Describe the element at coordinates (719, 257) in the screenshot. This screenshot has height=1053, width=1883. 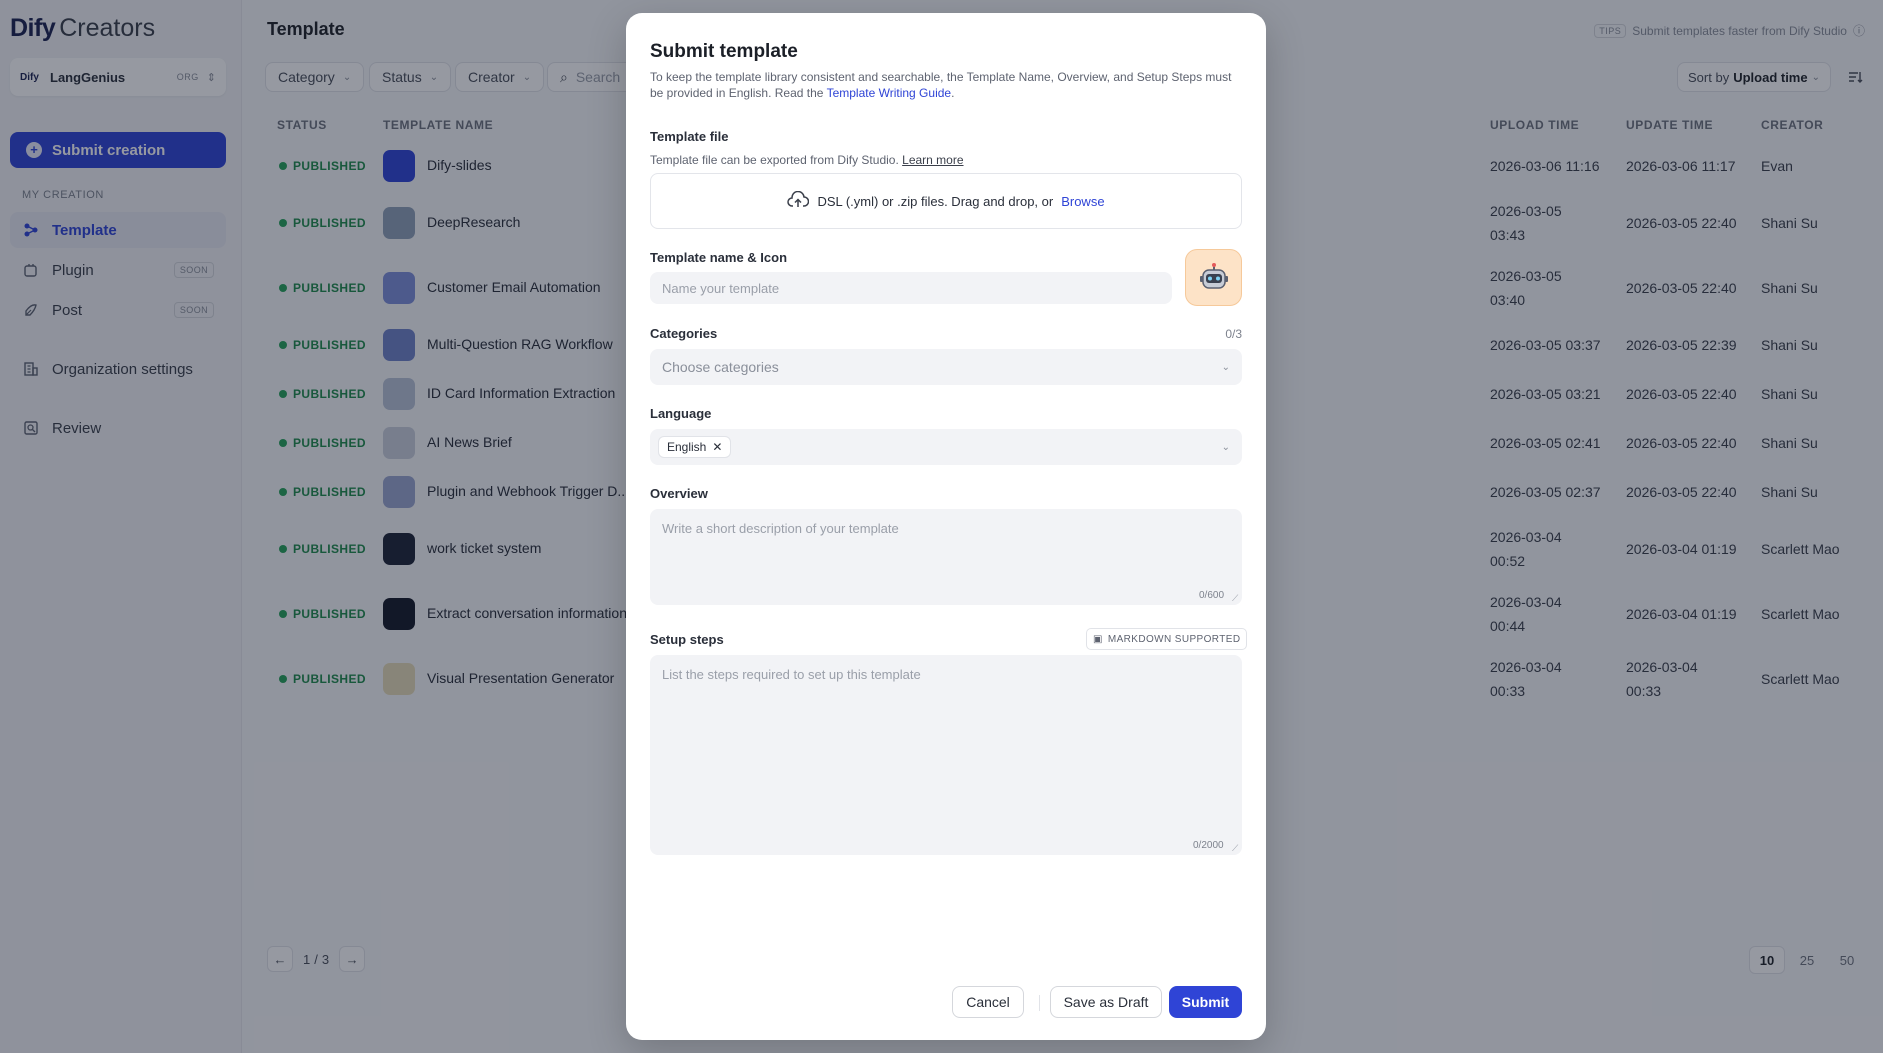
I see `template-name-label: Template name & Icon` at that location.